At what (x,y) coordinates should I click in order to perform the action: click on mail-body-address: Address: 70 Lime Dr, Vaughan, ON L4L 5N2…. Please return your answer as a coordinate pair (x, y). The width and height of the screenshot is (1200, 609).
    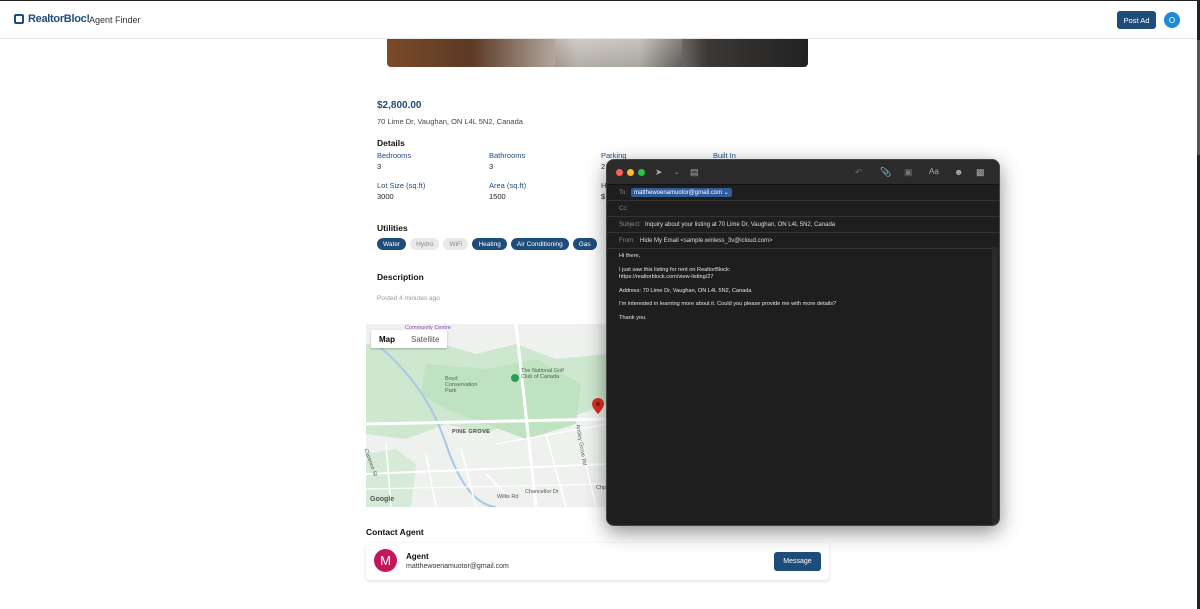
    Looking at the image, I should click on (685, 290).